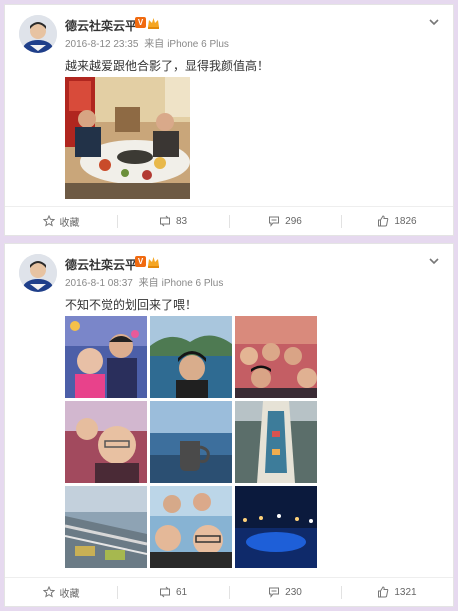 This screenshot has height=611, width=458. Describe the element at coordinates (405, 221) in the screenshot. I see `like-count: 1826` at that location.